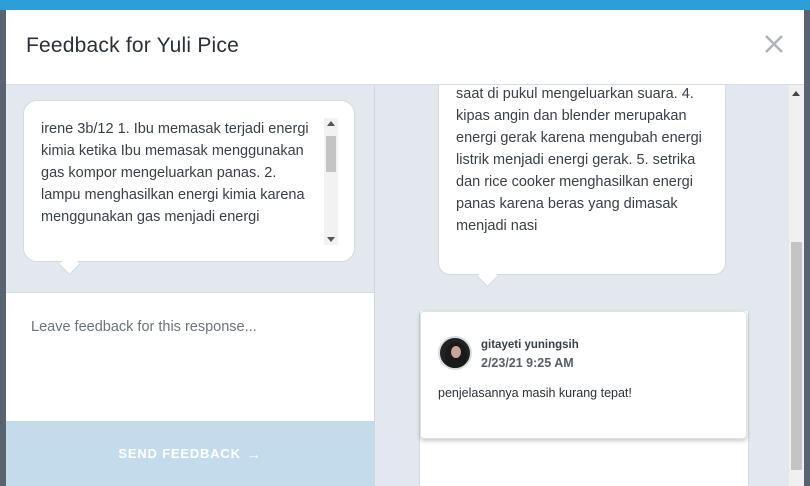 This screenshot has height=486, width=810. What do you see at coordinates (455, 353) in the screenshot?
I see `avatar` at bounding box center [455, 353].